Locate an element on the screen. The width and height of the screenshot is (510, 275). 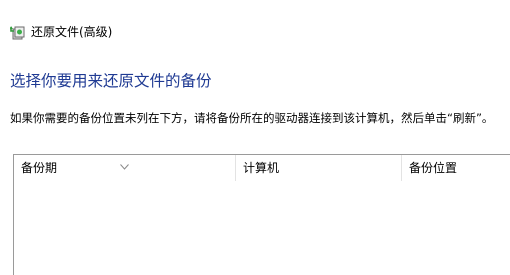
page-heading: 选择你要用来还原文件的备份 is located at coordinates (111, 81).